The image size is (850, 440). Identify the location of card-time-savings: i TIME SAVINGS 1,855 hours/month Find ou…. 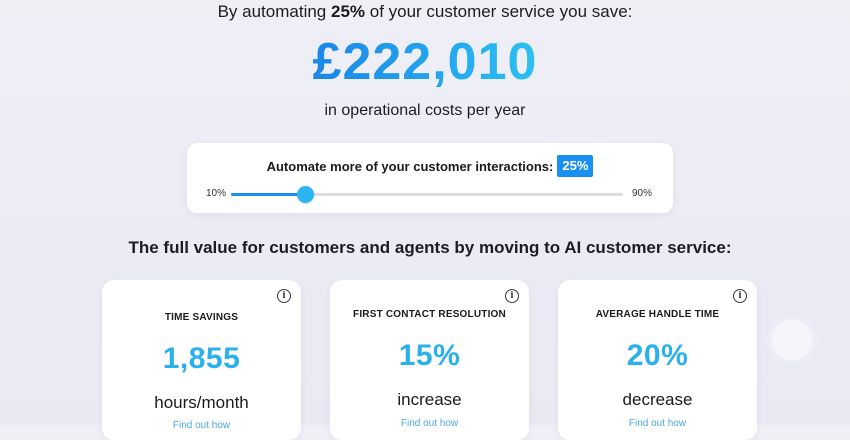
(201, 360).